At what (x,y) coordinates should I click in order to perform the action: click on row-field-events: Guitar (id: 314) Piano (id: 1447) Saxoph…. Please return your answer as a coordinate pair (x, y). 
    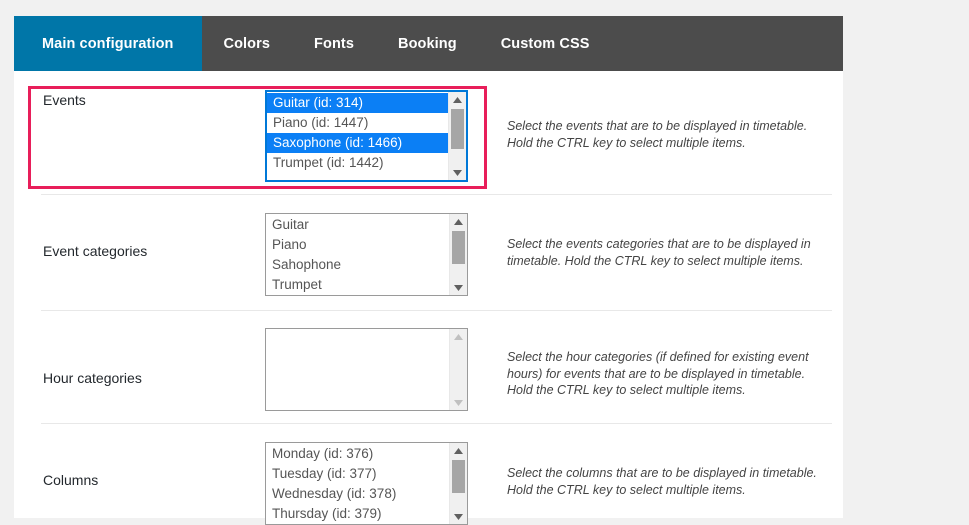
    Looking at the image, I should click on (366, 136).